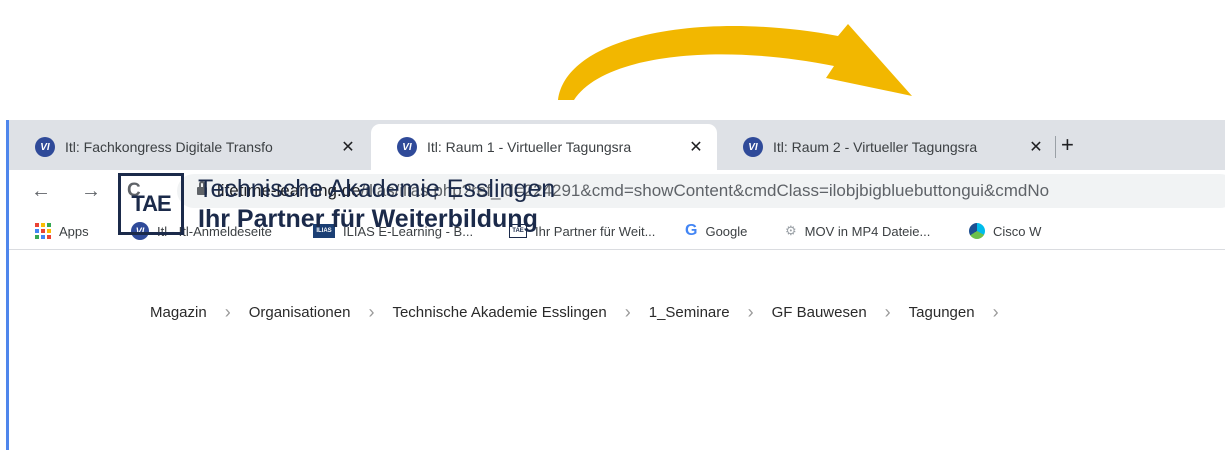 The image size is (1225, 450). I want to click on logo-mark: TAE, so click(151, 204).